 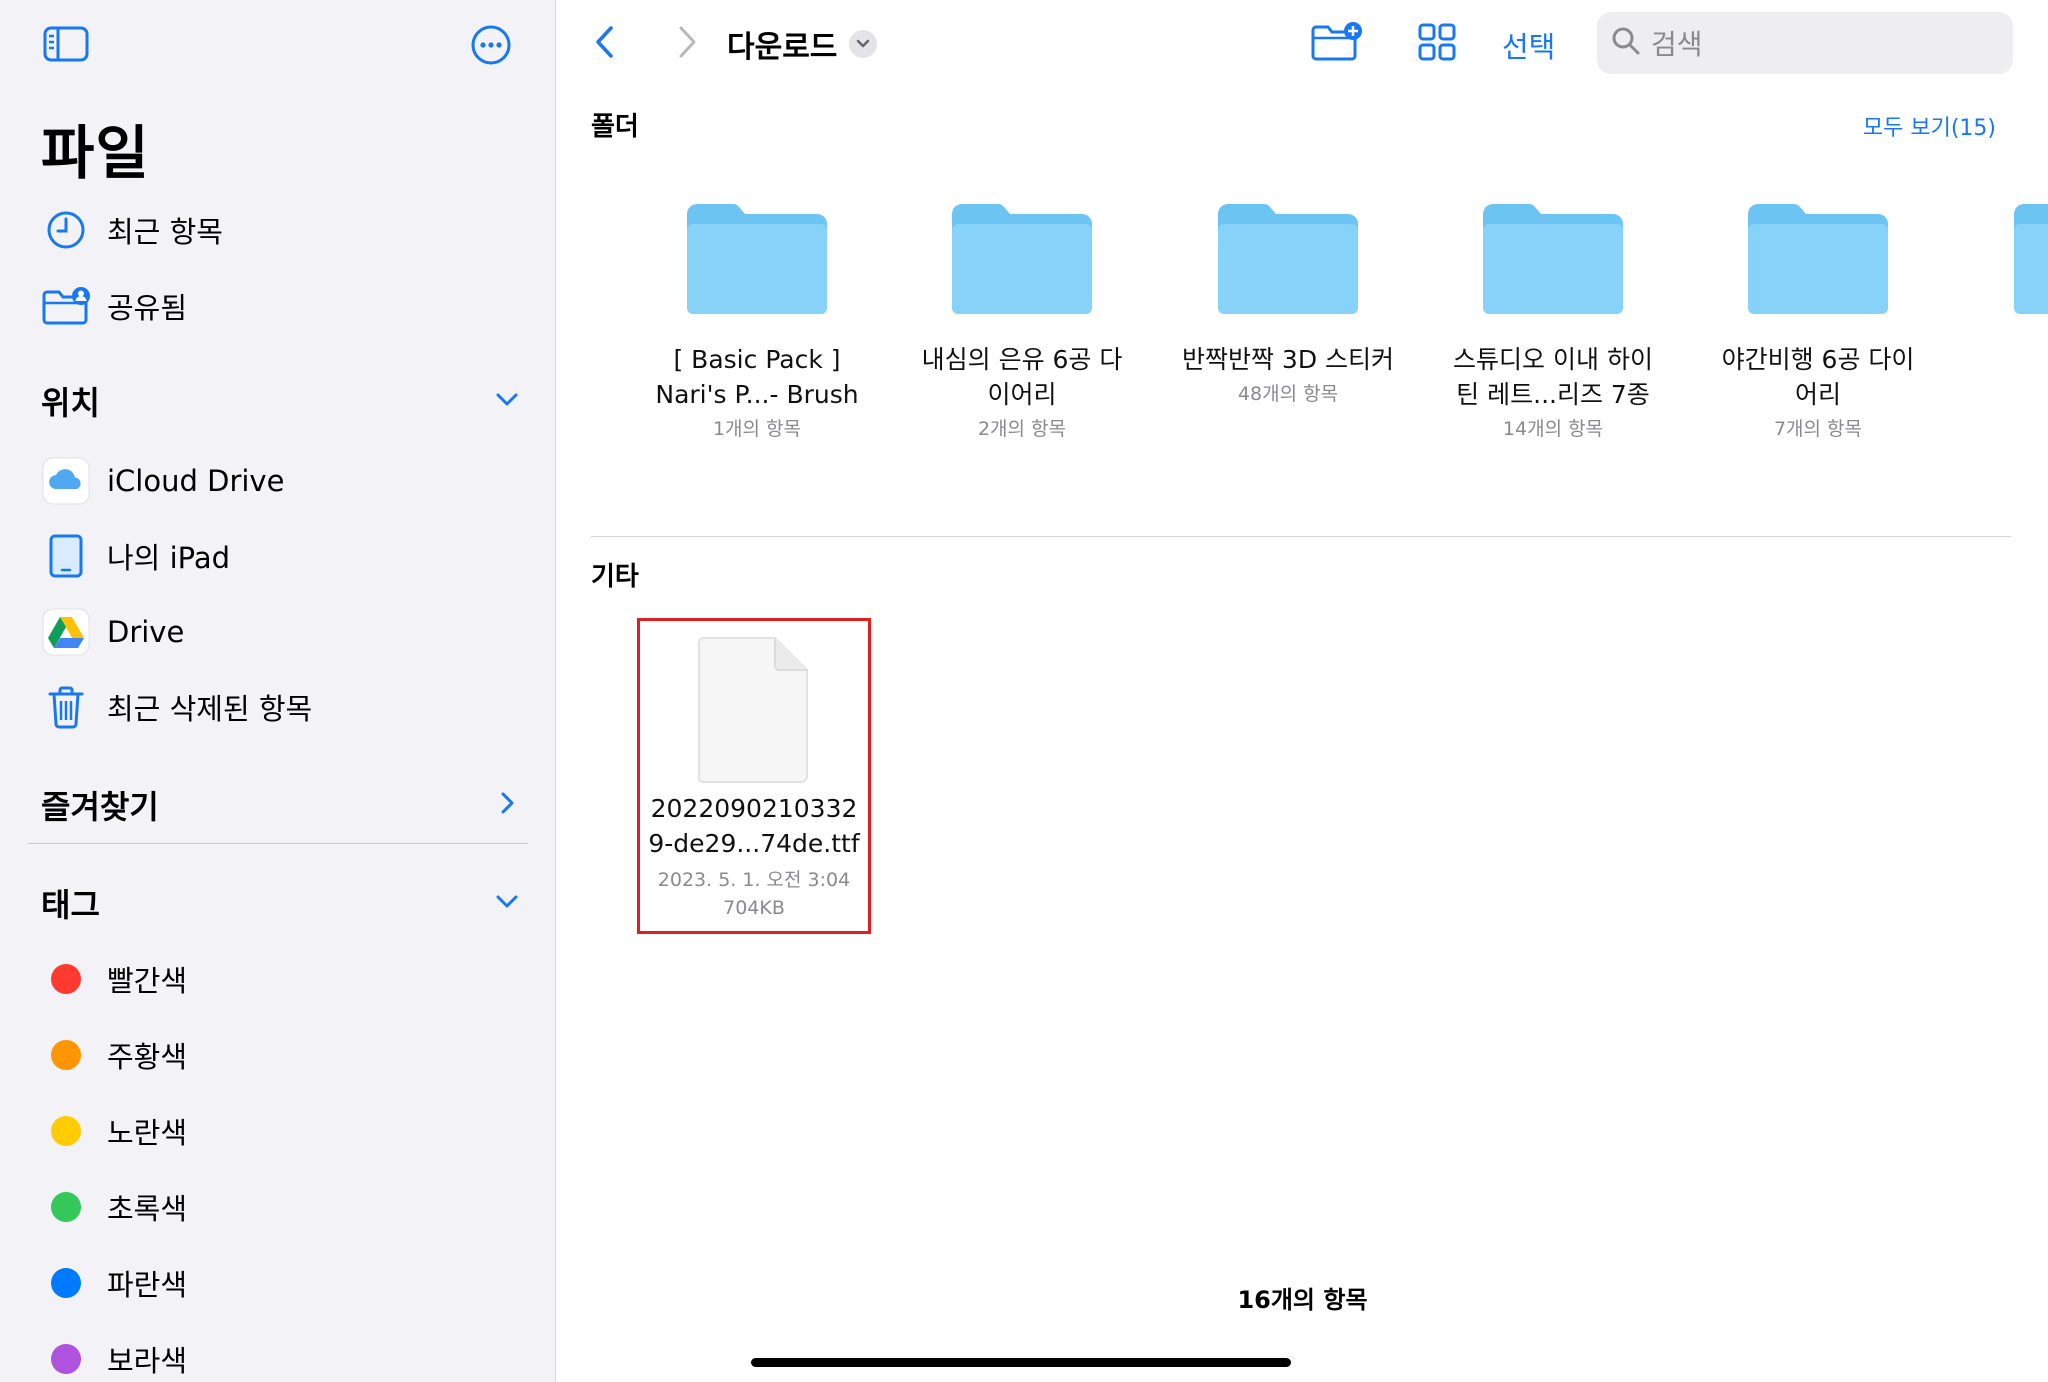 What do you see at coordinates (281, 306) in the screenshot?
I see `sidebar-item-shared: 공유됨` at bounding box center [281, 306].